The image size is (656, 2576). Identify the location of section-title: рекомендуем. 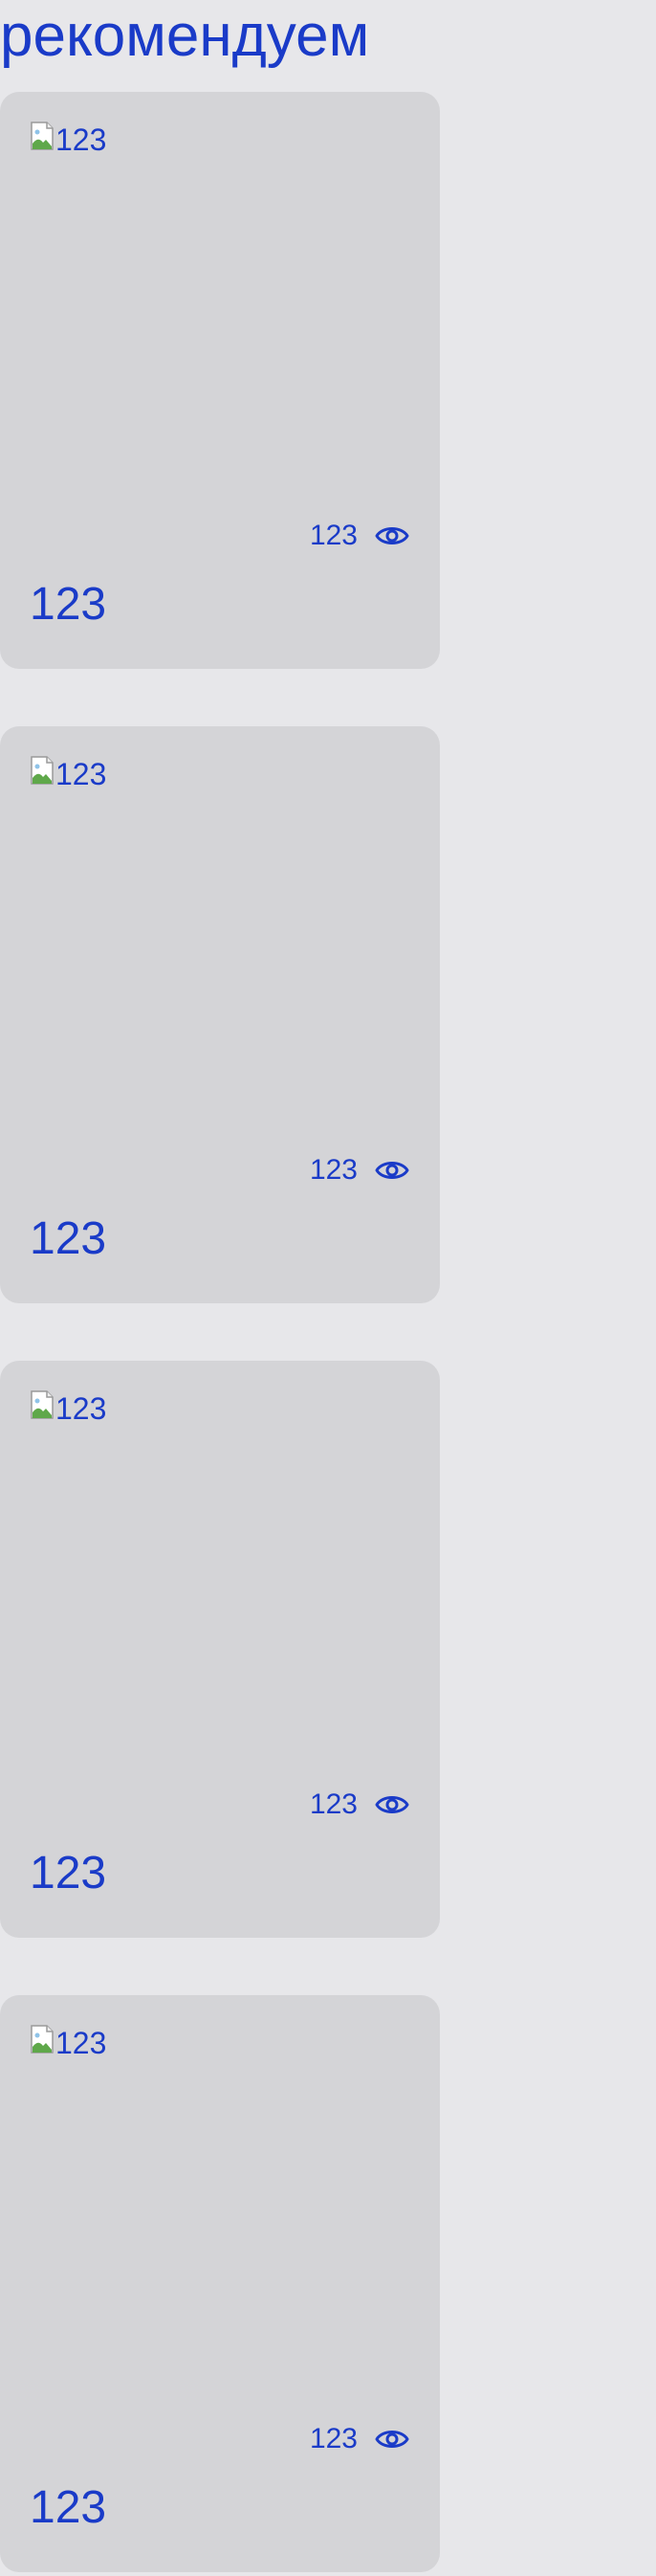
(185, 36).